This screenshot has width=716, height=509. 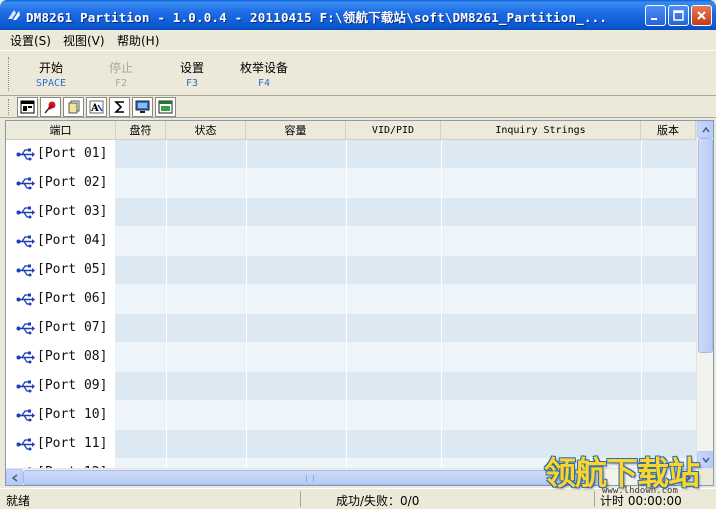 I want to click on status-result: 成功/失败：0/0, so click(x=378, y=501).